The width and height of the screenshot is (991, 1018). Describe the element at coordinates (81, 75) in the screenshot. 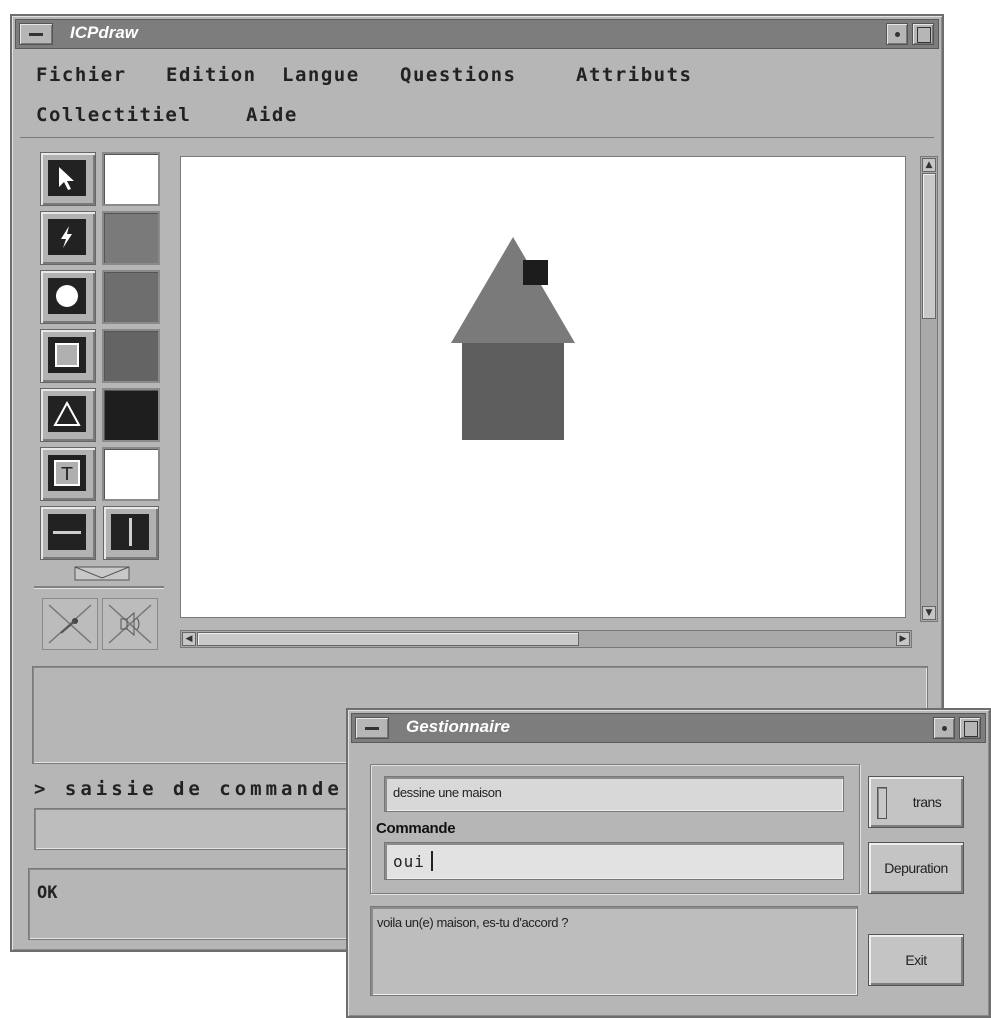

I see `menu-fichier: Fichier` at that location.